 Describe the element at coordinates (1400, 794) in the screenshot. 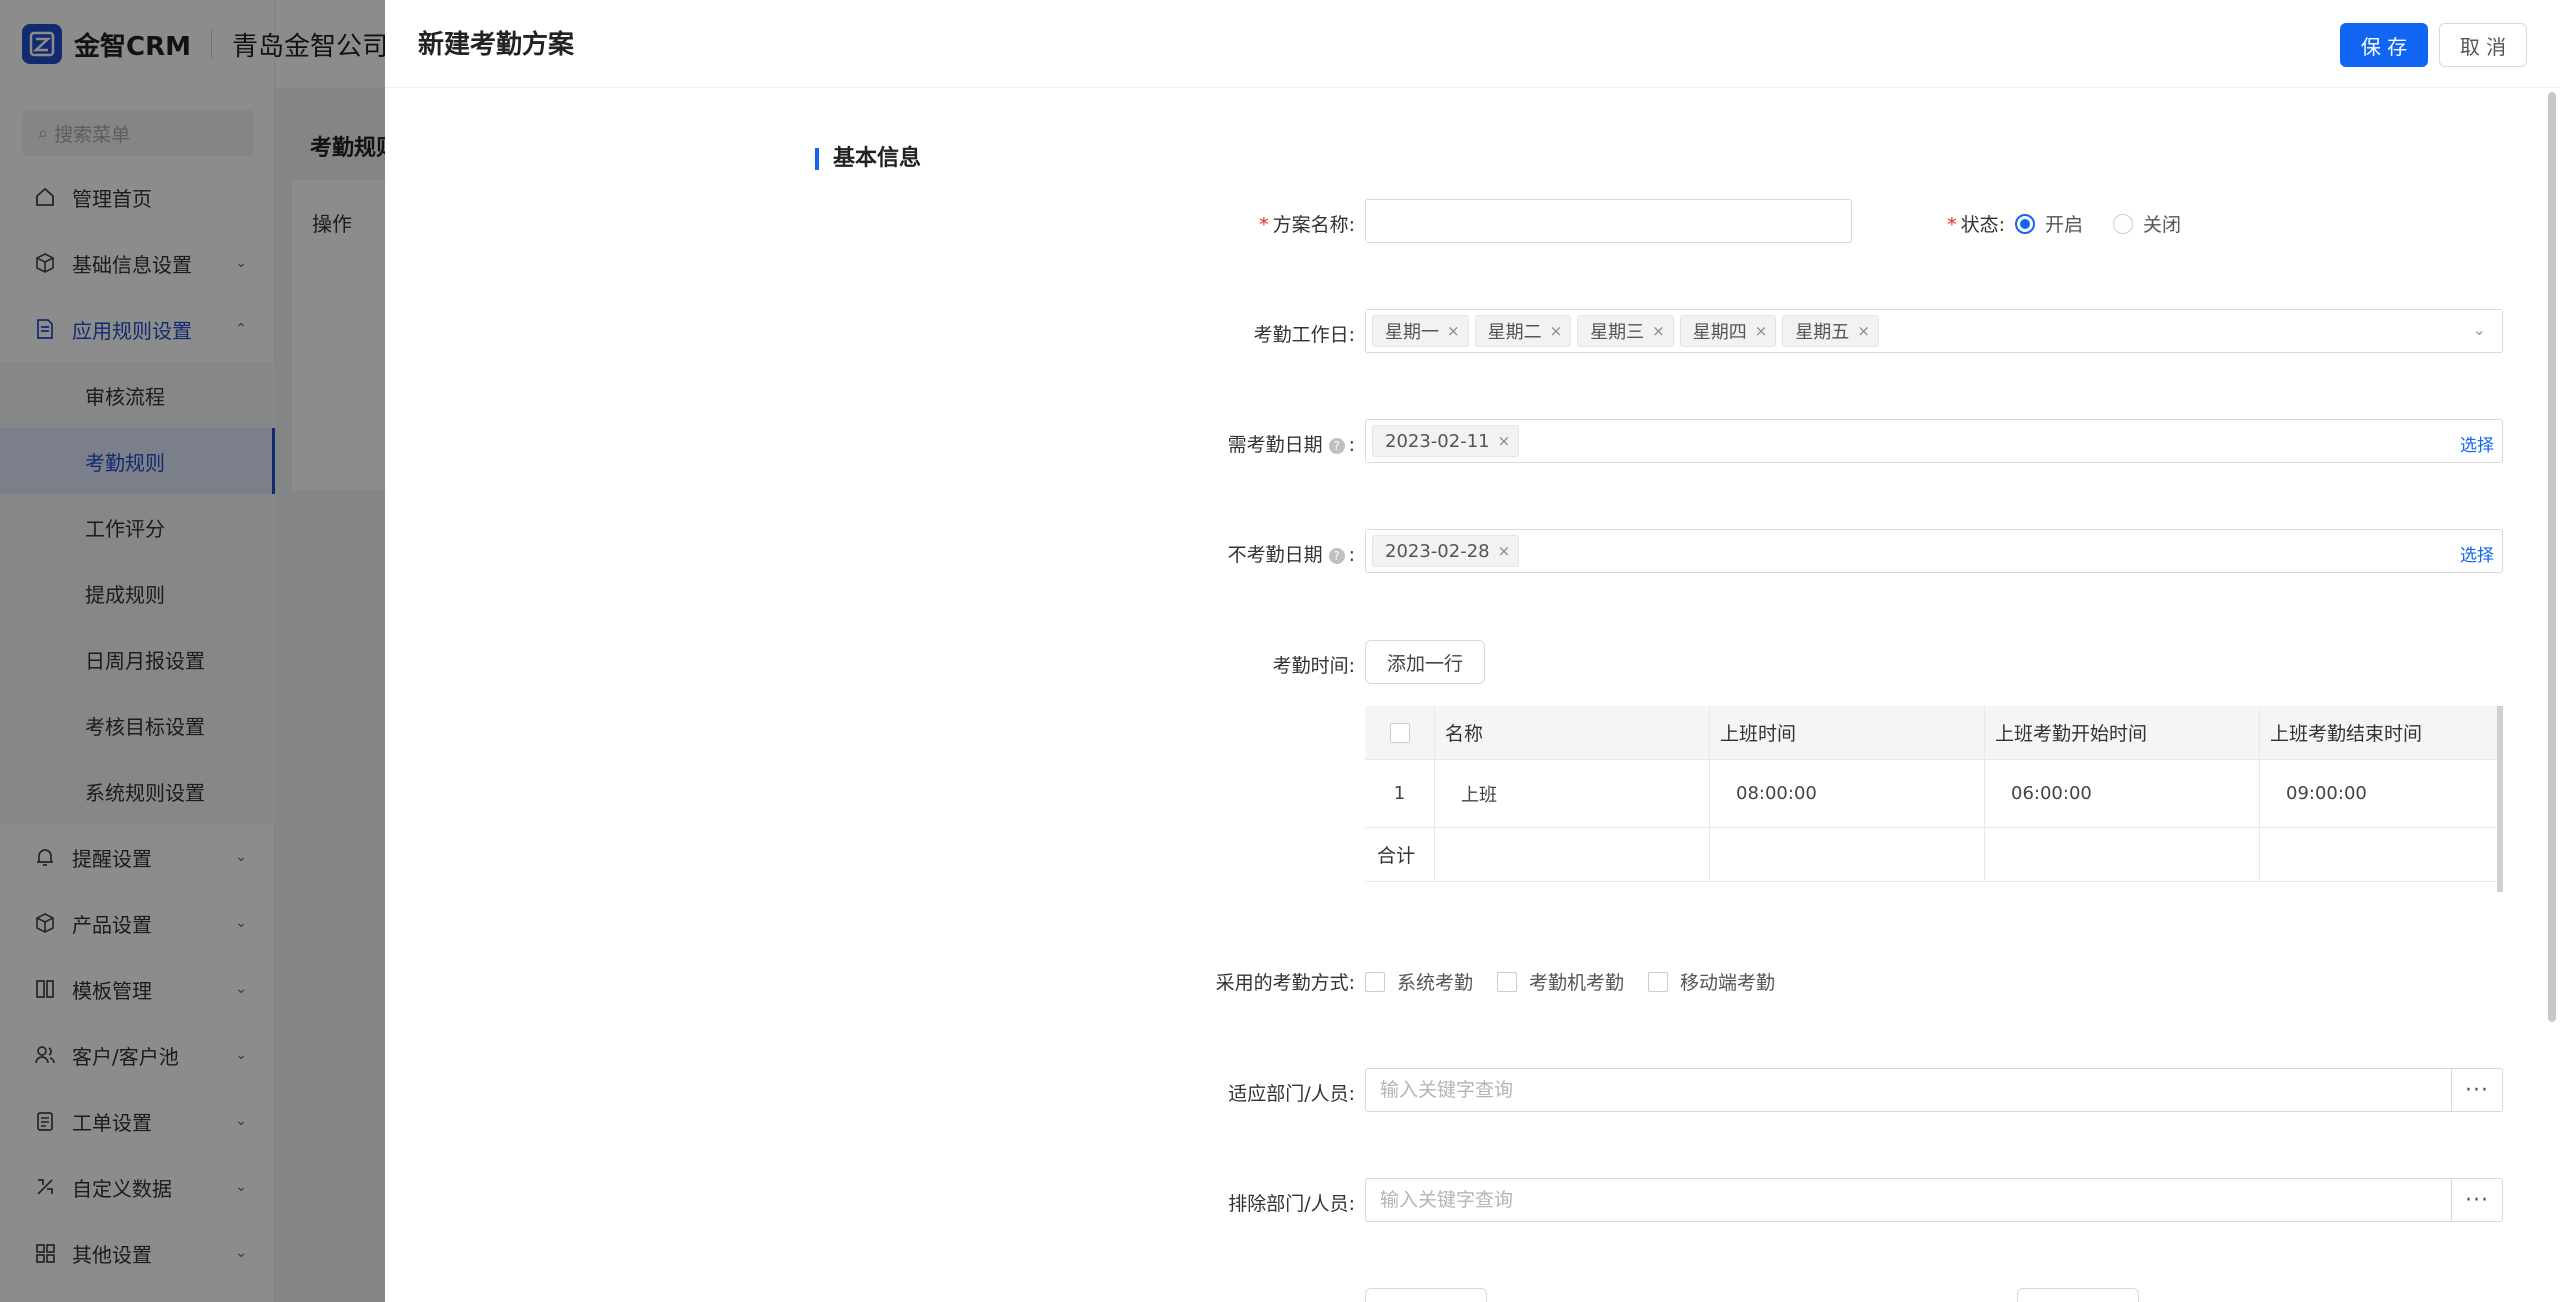

I see `row-index: 1` at that location.